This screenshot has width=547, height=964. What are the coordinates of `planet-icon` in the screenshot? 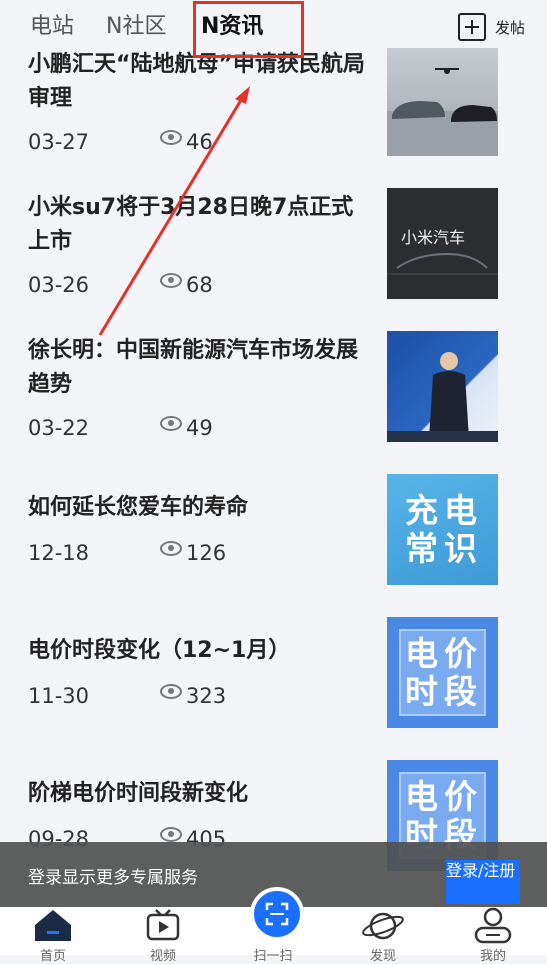 It's located at (383, 926).